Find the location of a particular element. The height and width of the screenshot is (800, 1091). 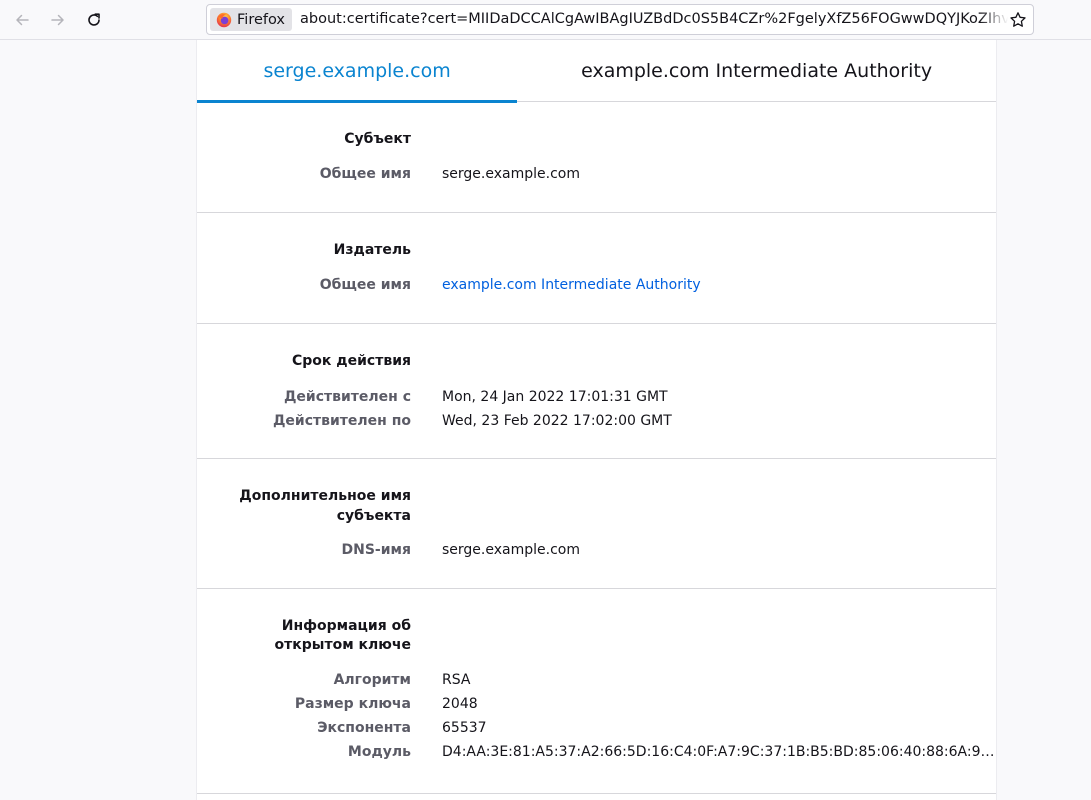

tab-serge-example-com: serge.example.com is located at coordinates (357, 71).